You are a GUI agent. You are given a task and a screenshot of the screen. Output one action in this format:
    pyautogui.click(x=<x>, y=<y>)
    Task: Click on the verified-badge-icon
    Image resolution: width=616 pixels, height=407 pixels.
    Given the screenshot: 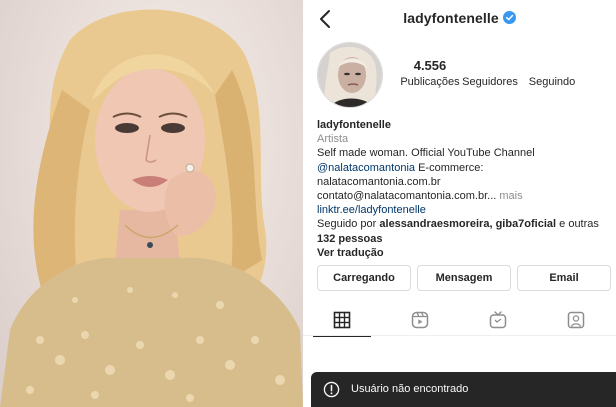 What is the action you would take?
    pyautogui.click(x=509, y=17)
    